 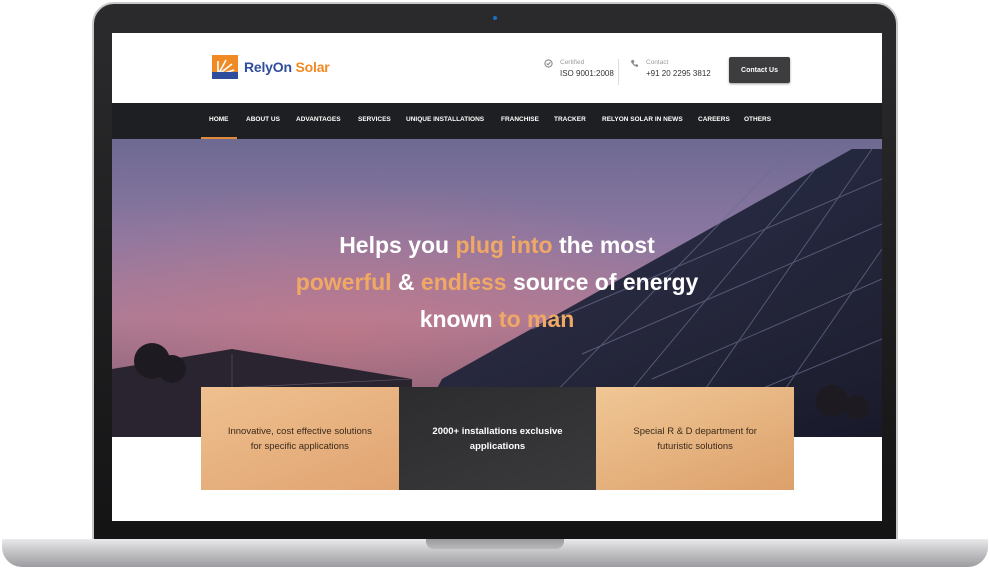 I want to click on nav-advantages: ADVANTAGES, so click(x=318, y=121).